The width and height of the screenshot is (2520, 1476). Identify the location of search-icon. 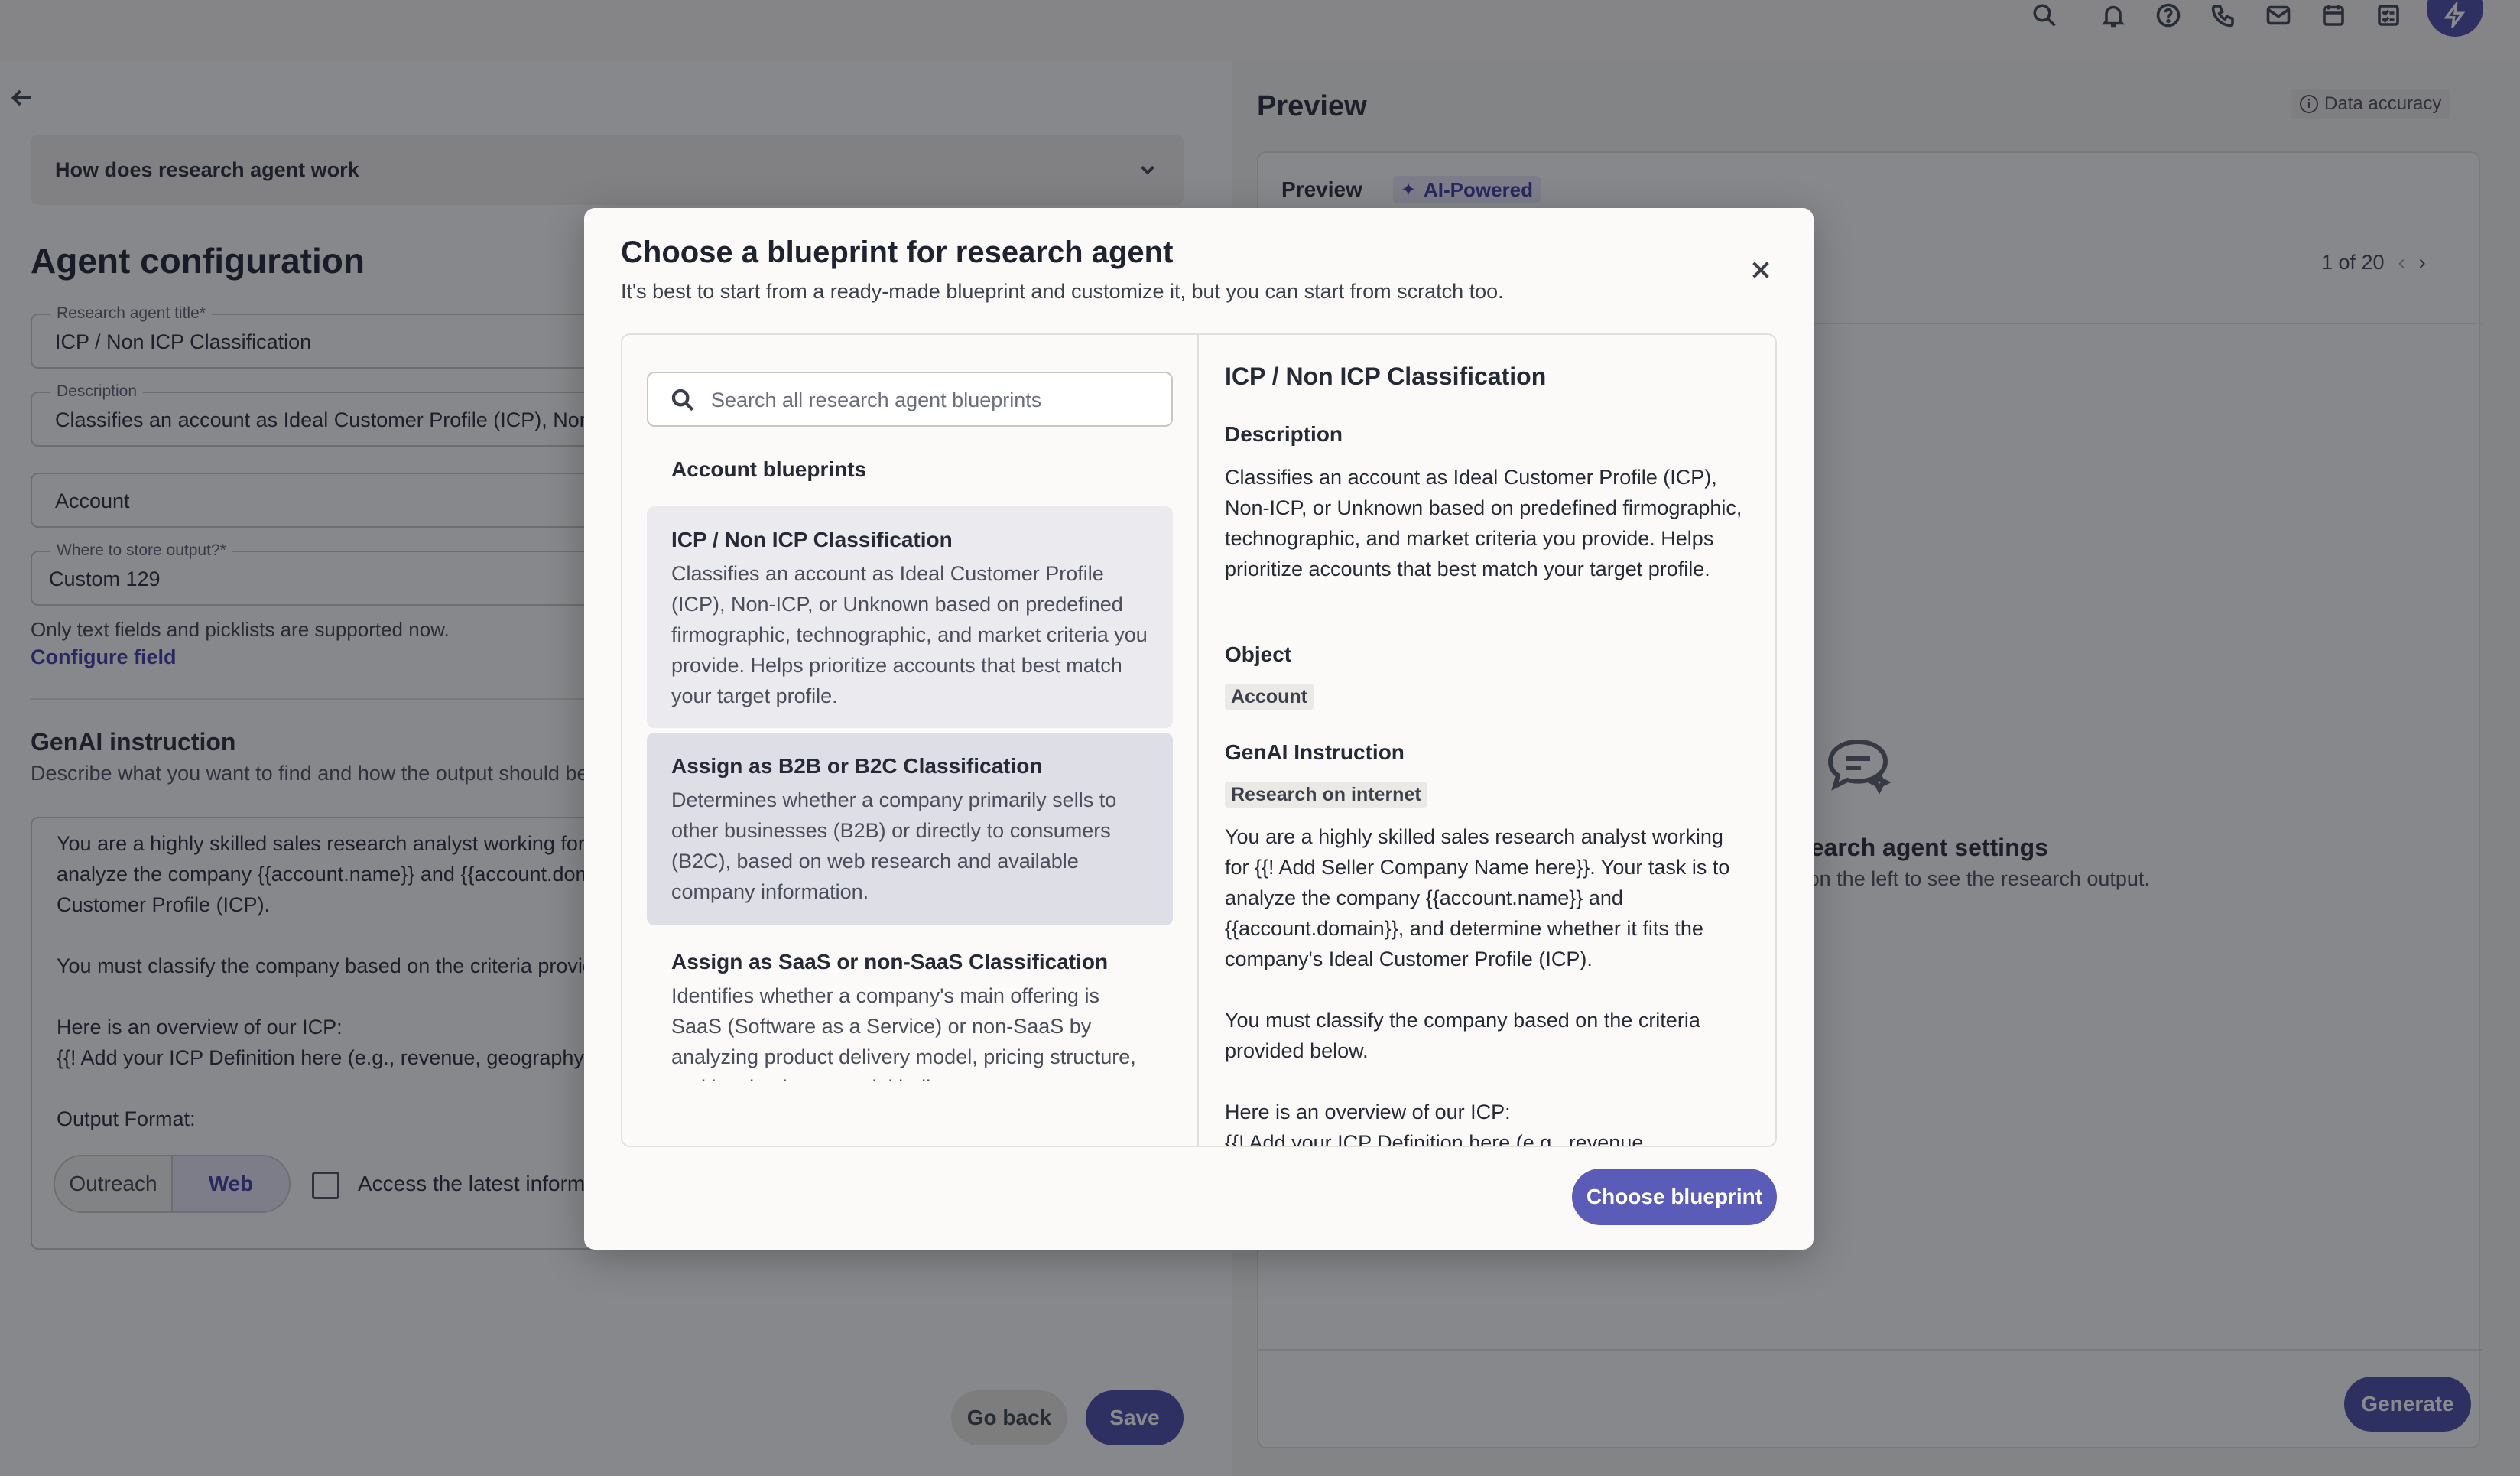
(682, 400).